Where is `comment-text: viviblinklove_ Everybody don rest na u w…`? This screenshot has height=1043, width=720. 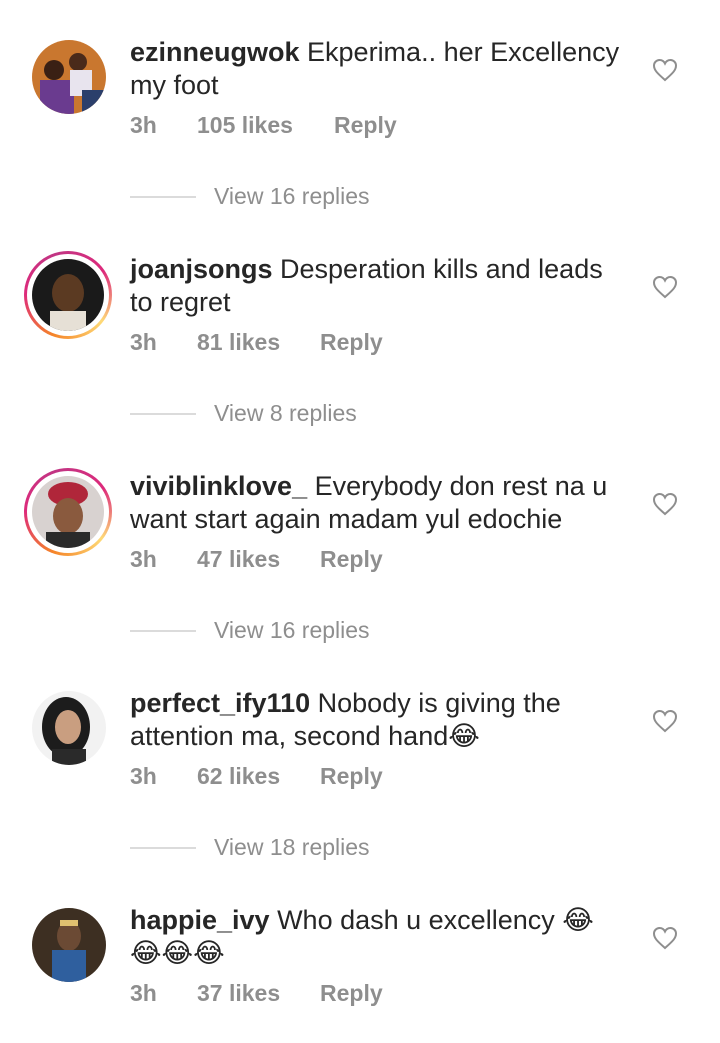 comment-text: viviblinklove_ Everybody don rest na u w… is located at coordinates (380, 503).